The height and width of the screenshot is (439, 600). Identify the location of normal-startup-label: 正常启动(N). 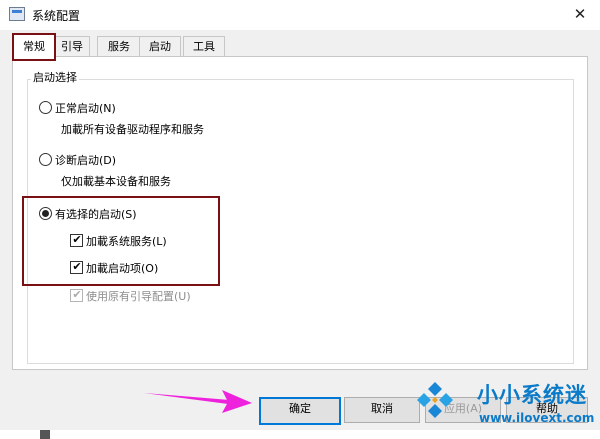
(85, 108).